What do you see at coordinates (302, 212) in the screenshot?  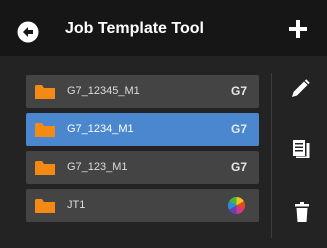 I see `trash-icon` at bounding box center [302, 212].